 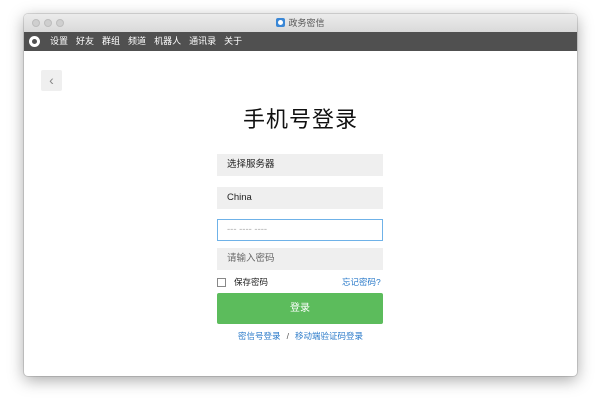 I want to click on phone-input: --- ---- ----, so click(x=300, y=230).